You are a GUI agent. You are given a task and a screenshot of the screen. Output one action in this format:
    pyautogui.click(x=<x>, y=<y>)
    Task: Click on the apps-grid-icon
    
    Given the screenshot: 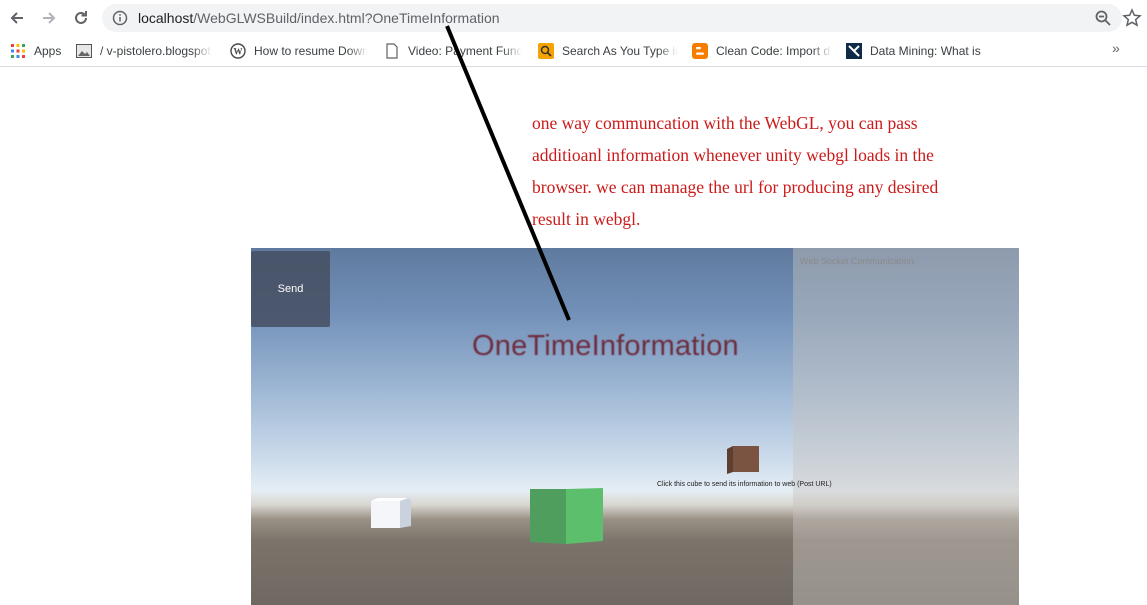 What is the action you would take?
    pyautogui.click(x=18, y=51)
    